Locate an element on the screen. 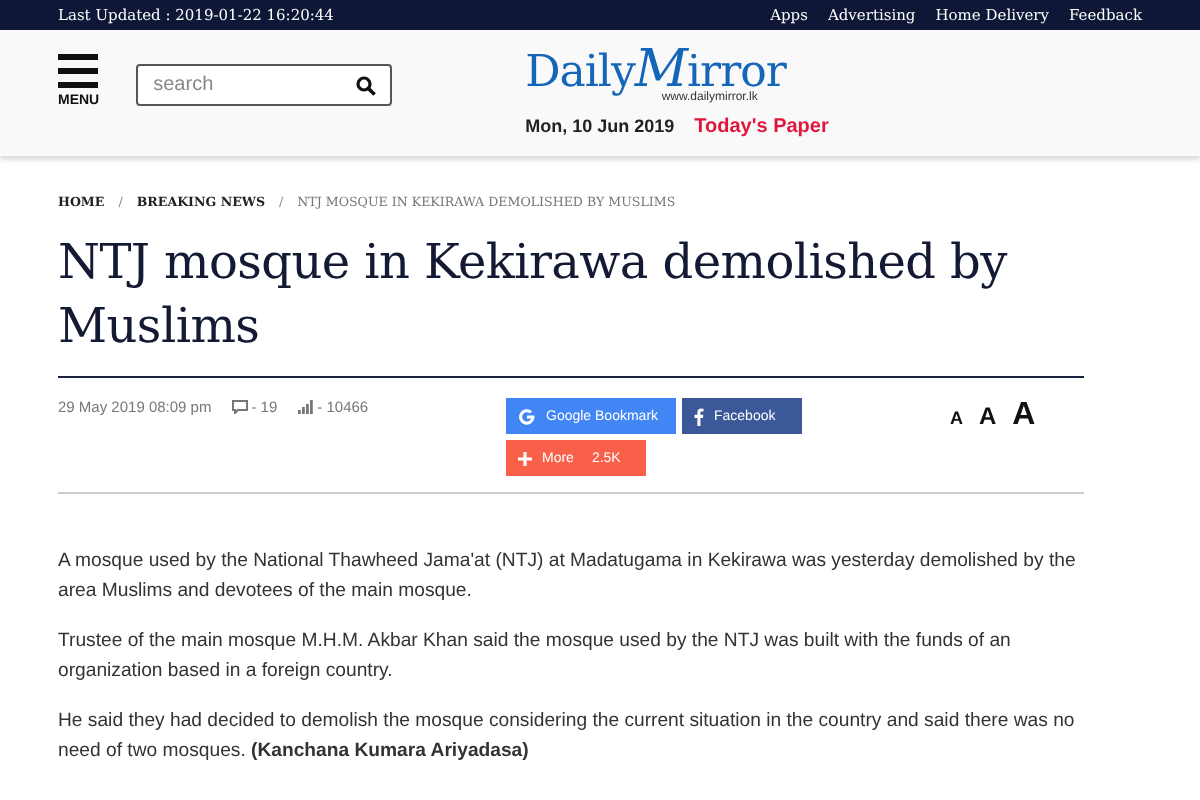 This screenshot has width=1200, height=800. article-title: NTJ mosque in Kekirawa demolished by Muslims is located at coordinates (534, 295).